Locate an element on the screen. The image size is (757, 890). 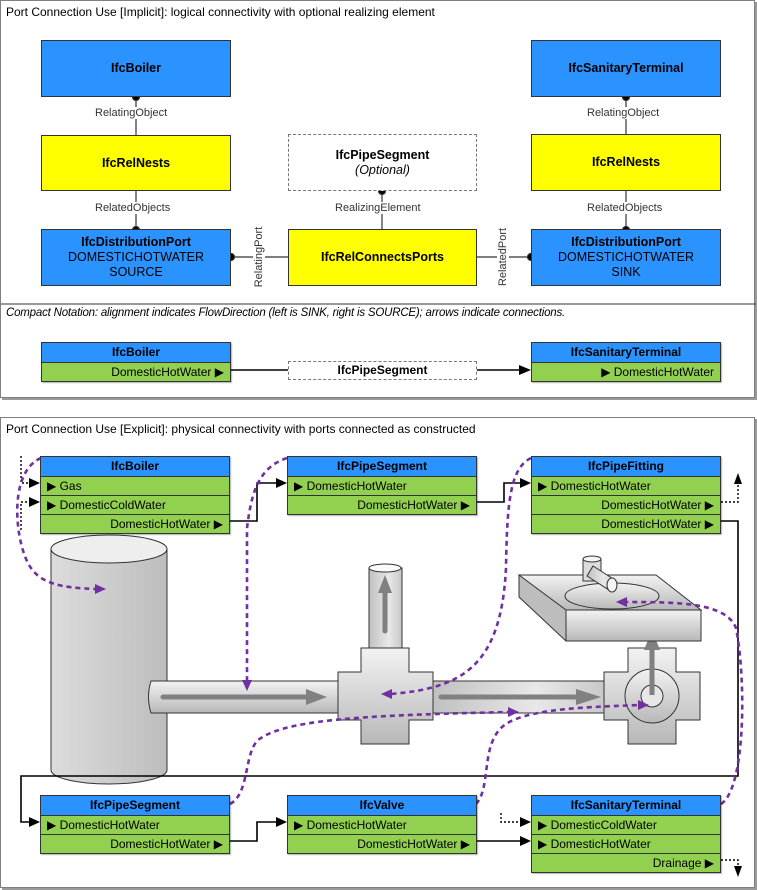
implicit-left-nests: IfcRelNests is located at coordinates (136, 163).